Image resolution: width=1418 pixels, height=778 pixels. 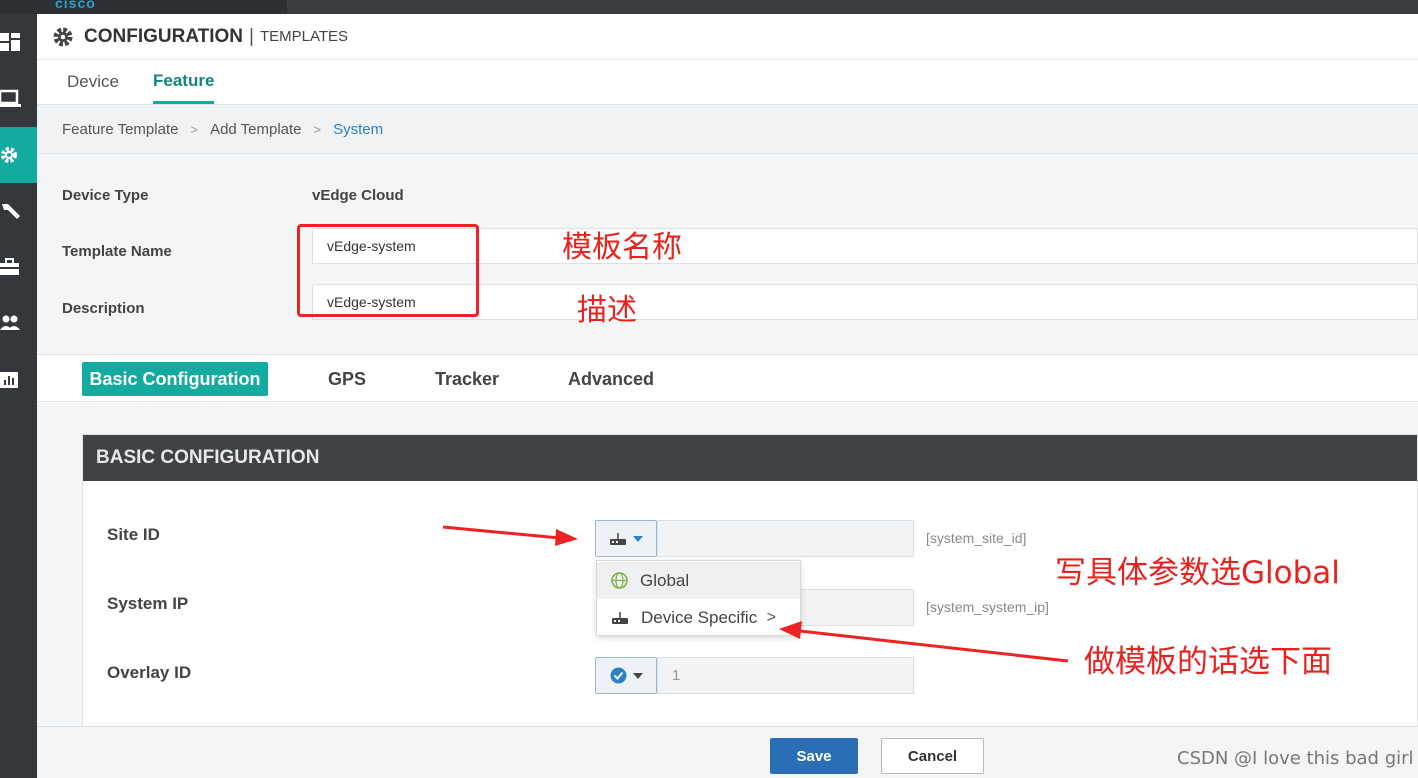 What do you see at coordinates (120, 129) in the screenshot?
I see `breadcrumb-feature-template: Feature Template` at bounding box center [120, 129].